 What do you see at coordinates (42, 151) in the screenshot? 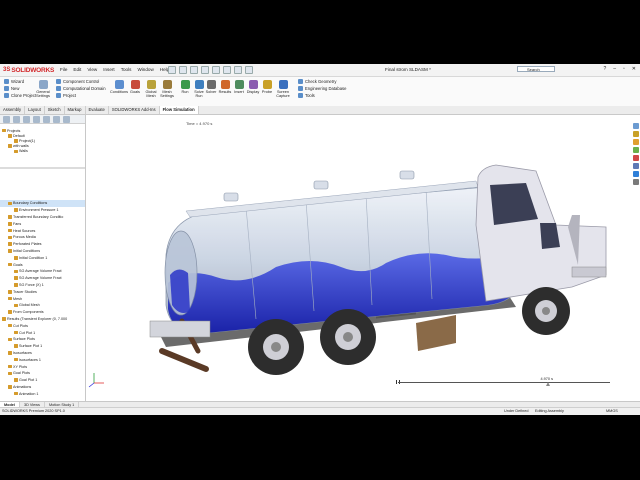
I see `tree-item: Walls` at bounding box center [42, 151].